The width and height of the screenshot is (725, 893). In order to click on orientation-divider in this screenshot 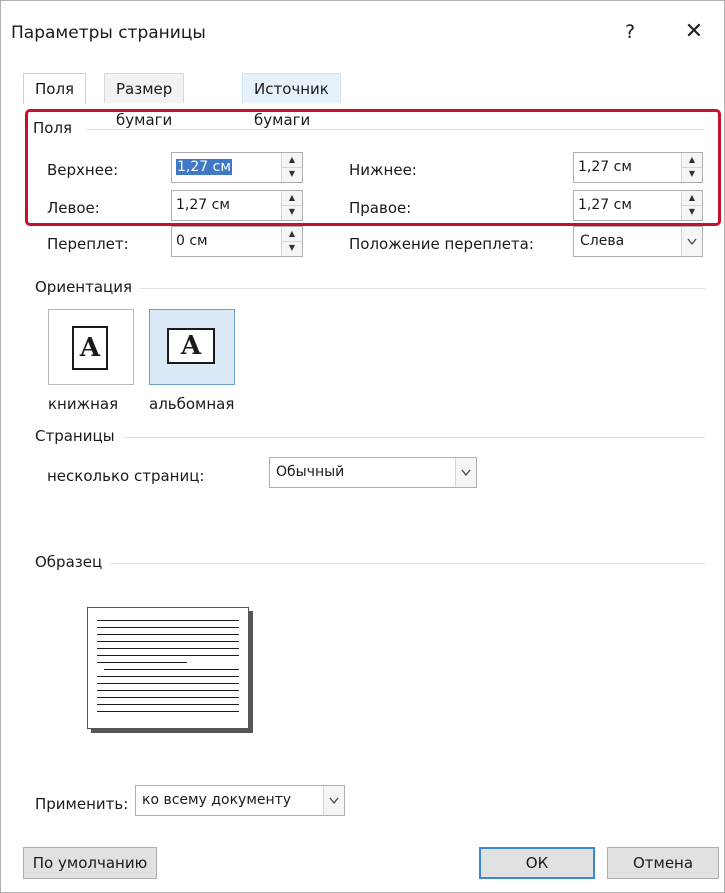, I will do `click(420, 288)`.